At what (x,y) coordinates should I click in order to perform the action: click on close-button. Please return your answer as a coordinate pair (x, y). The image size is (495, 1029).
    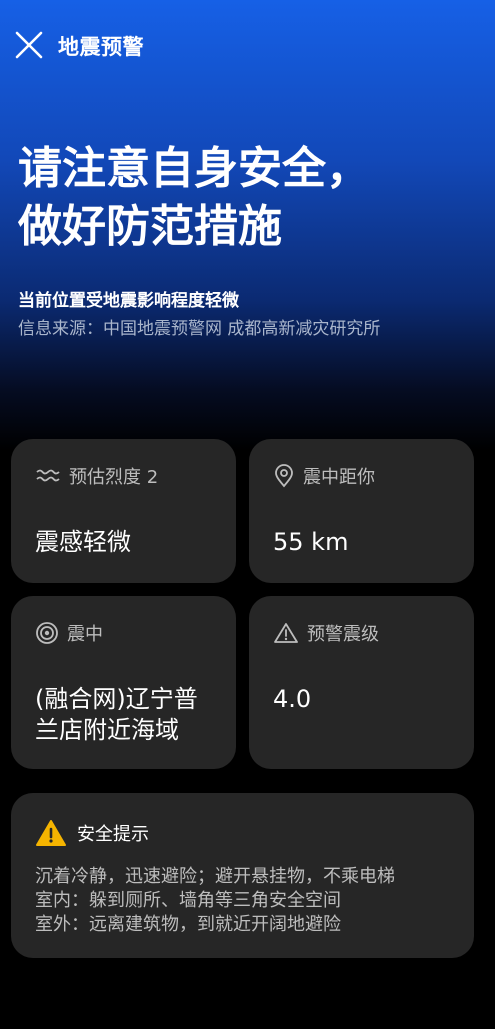
    Looking at the image, I should click on (29, 45).